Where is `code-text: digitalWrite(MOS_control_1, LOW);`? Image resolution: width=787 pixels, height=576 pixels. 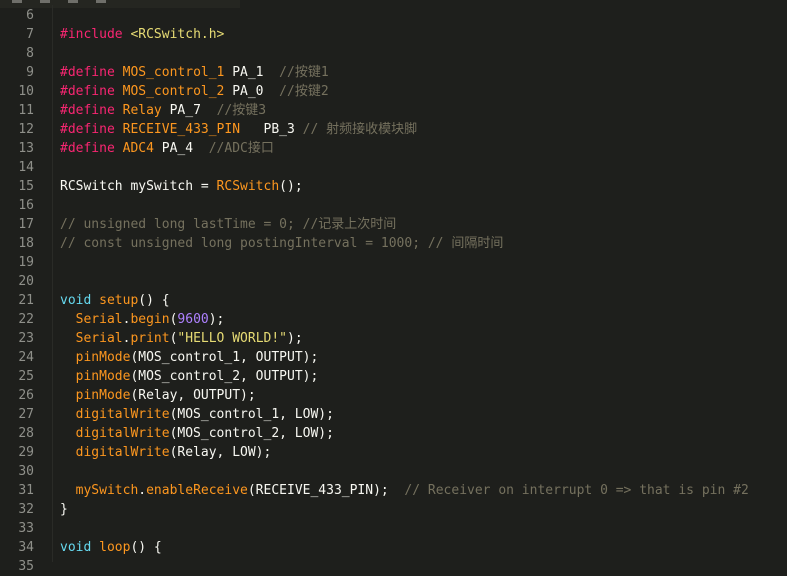 code-text: digitalWrite(MOS_control_1, LOW); is located at coordinates (197, 414).